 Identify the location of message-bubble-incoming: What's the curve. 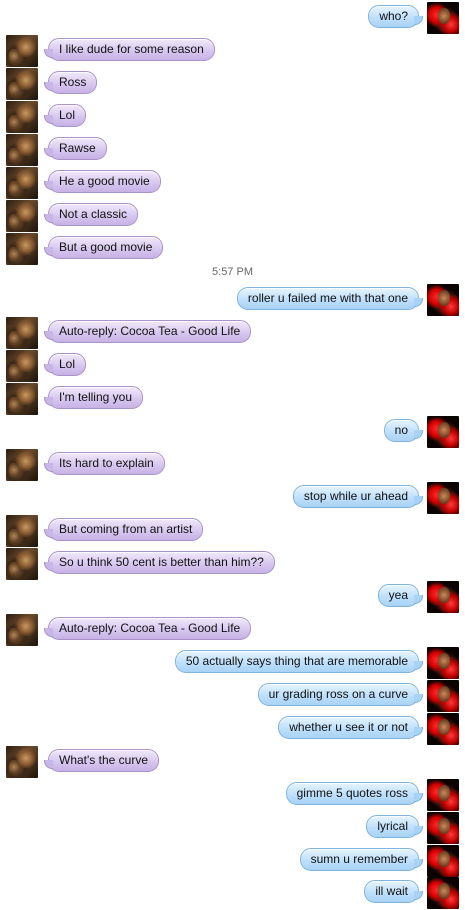
(101, 760).